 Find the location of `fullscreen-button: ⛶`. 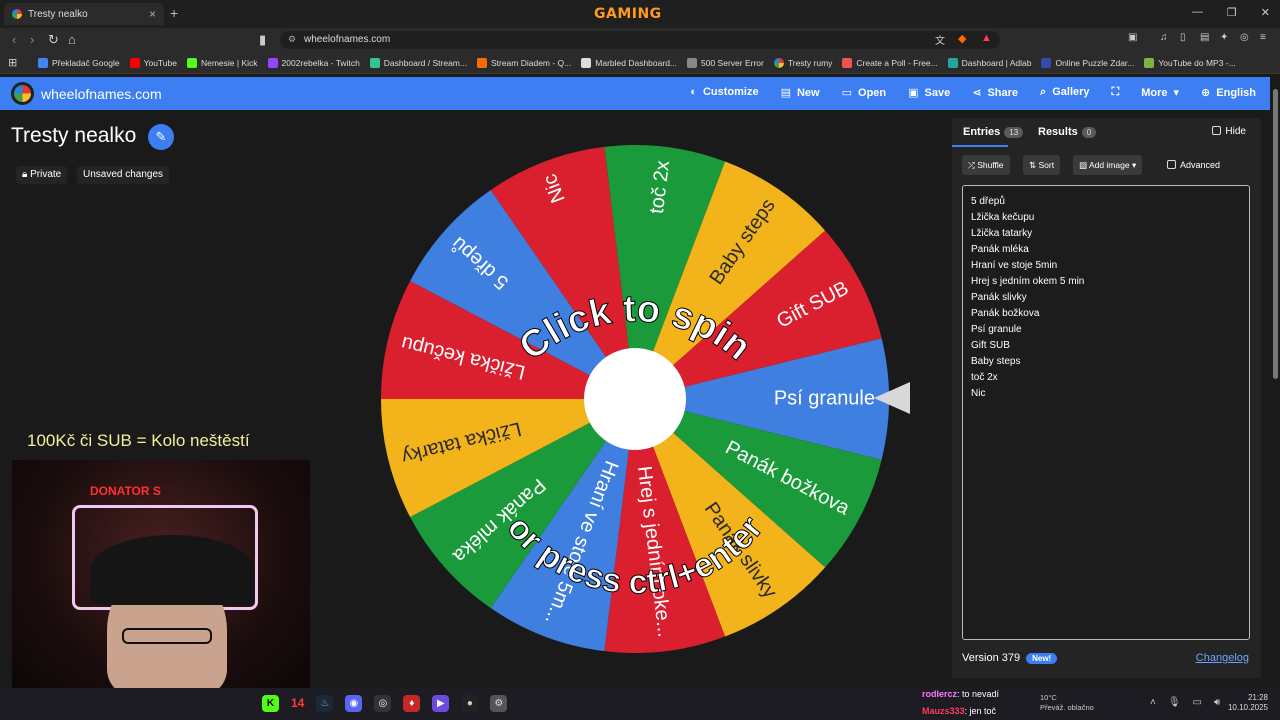

fullscreen-button: ⛶ is located at coordinates (1116, 92).